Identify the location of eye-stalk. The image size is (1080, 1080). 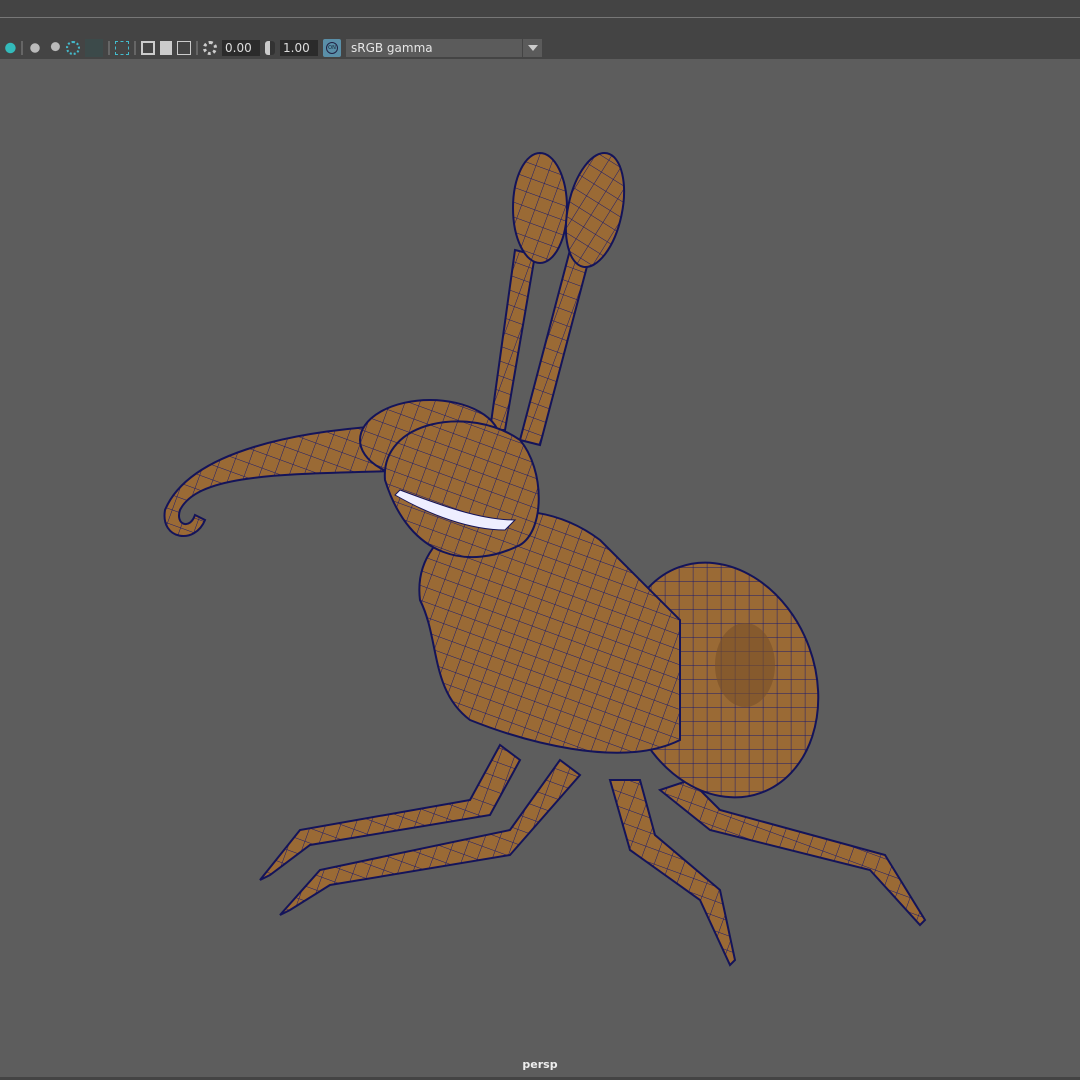
(512, 339).